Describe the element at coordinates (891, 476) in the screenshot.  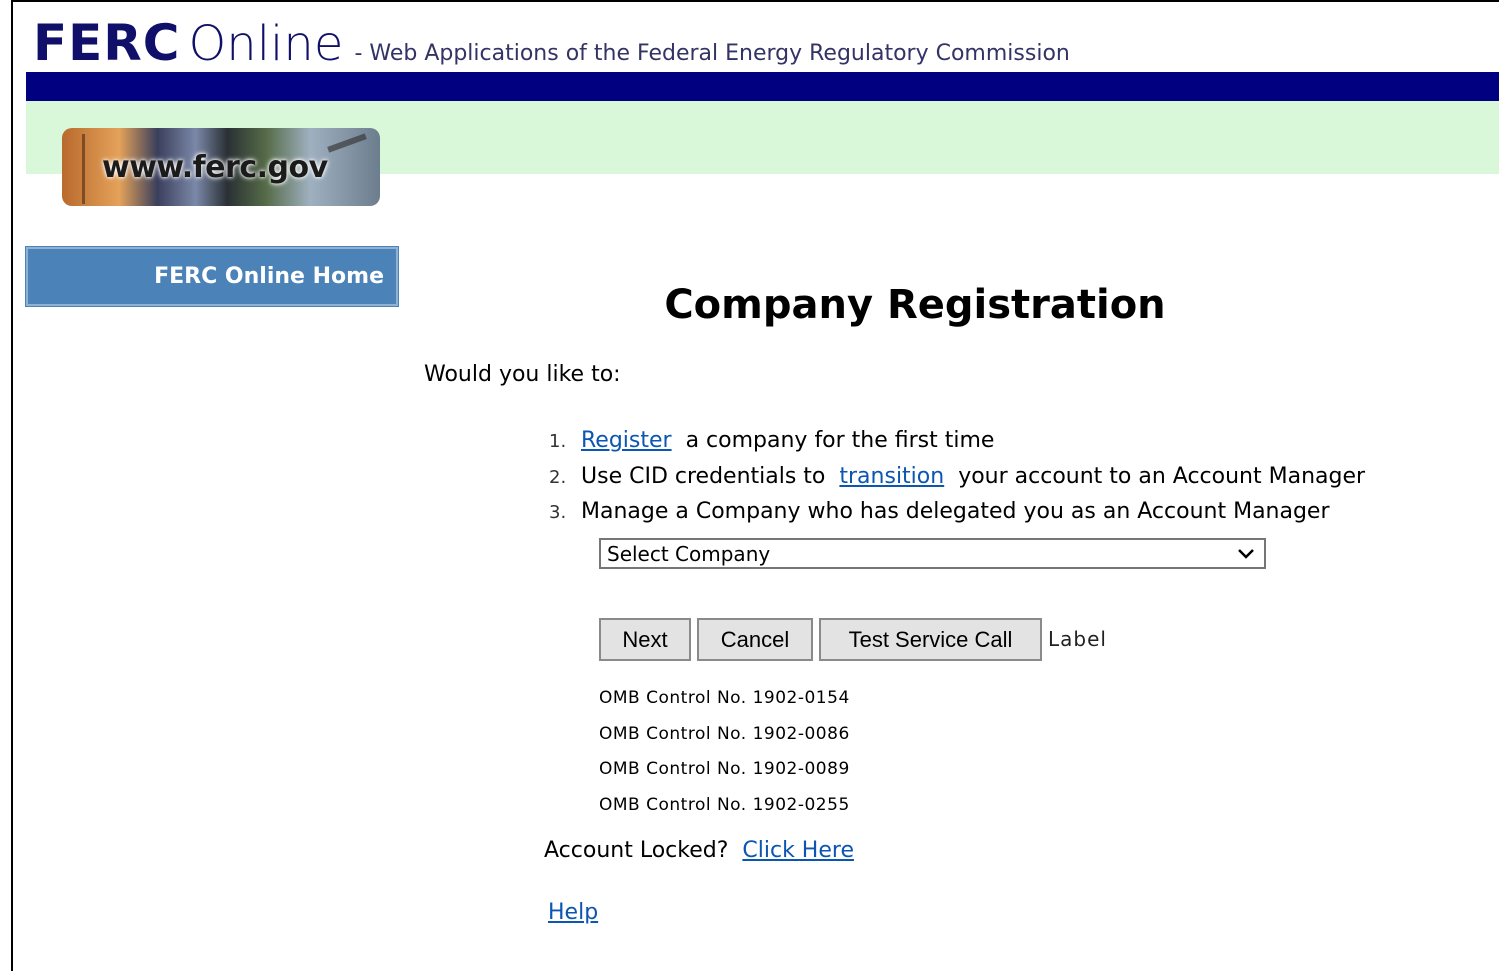
I see `transition-link: transition` at that location.